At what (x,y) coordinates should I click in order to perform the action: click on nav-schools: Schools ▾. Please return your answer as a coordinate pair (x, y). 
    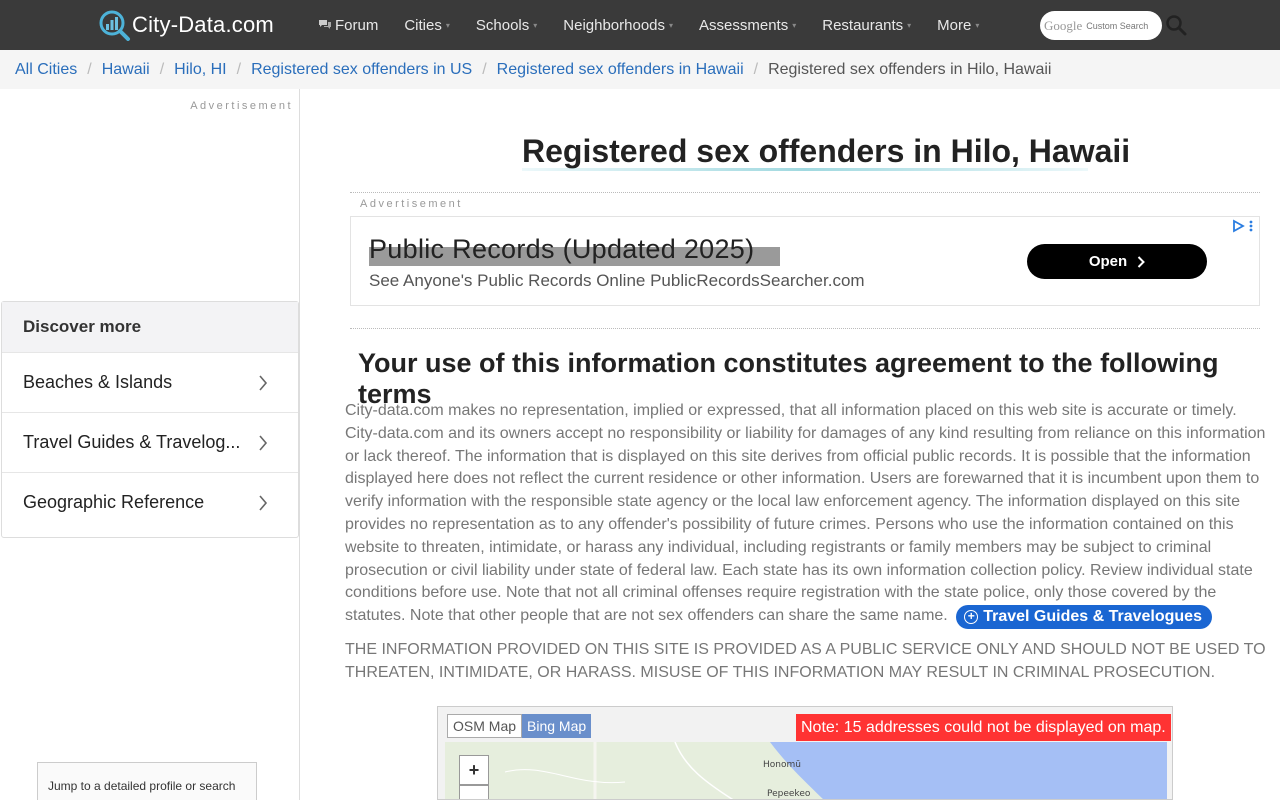
    Looking at the image, I should click on (506, 25).